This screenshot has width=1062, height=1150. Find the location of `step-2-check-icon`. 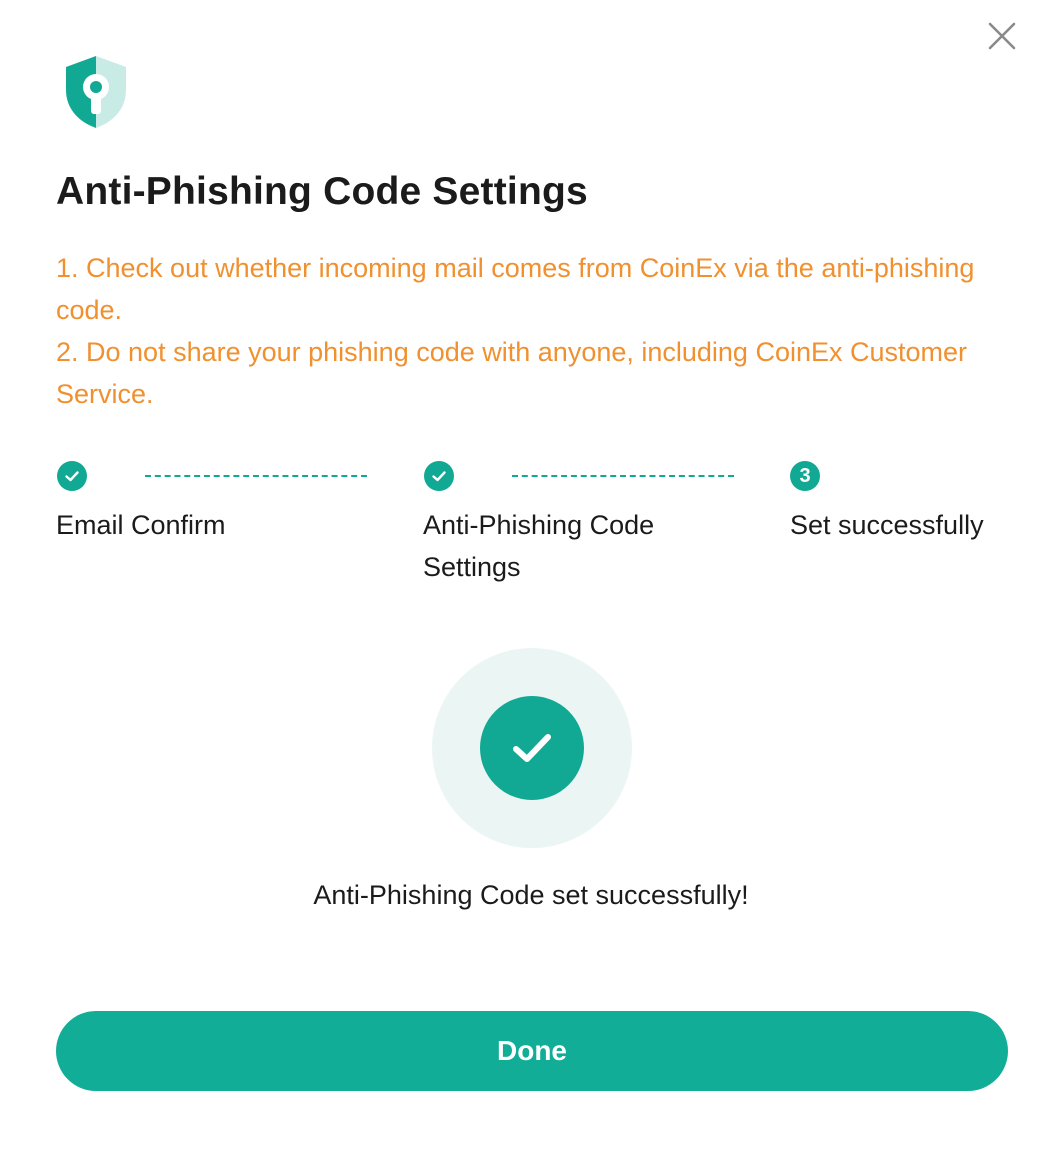

step-2-check-icon is located at coordinates (439, 476).